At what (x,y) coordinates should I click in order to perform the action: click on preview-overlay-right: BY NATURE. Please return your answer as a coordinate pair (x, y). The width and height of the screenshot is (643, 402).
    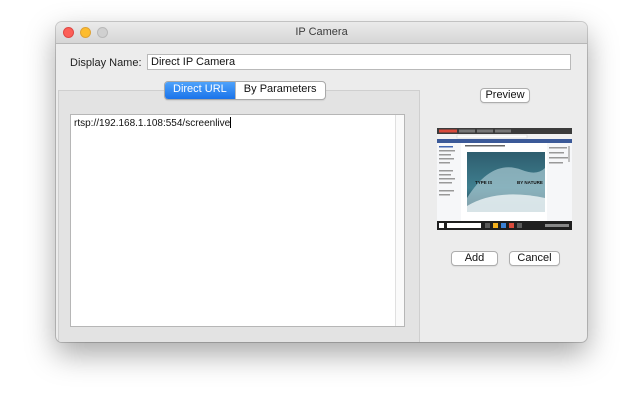
    Looking at the image, I should click on (530, 182).